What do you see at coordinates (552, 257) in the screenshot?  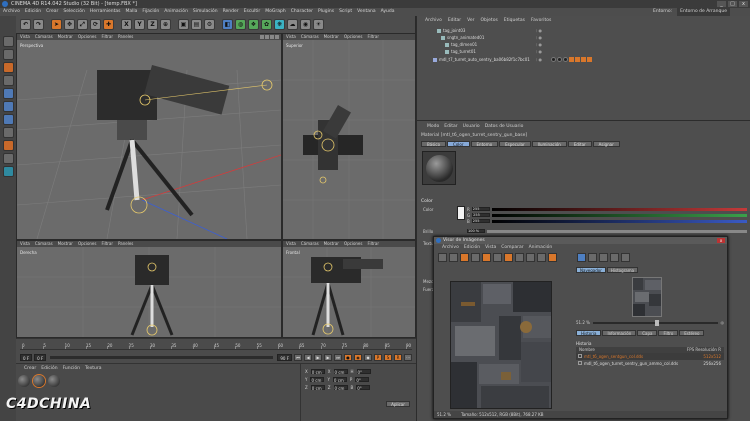 I see `preview-icon` at bounding box center [552, 257].